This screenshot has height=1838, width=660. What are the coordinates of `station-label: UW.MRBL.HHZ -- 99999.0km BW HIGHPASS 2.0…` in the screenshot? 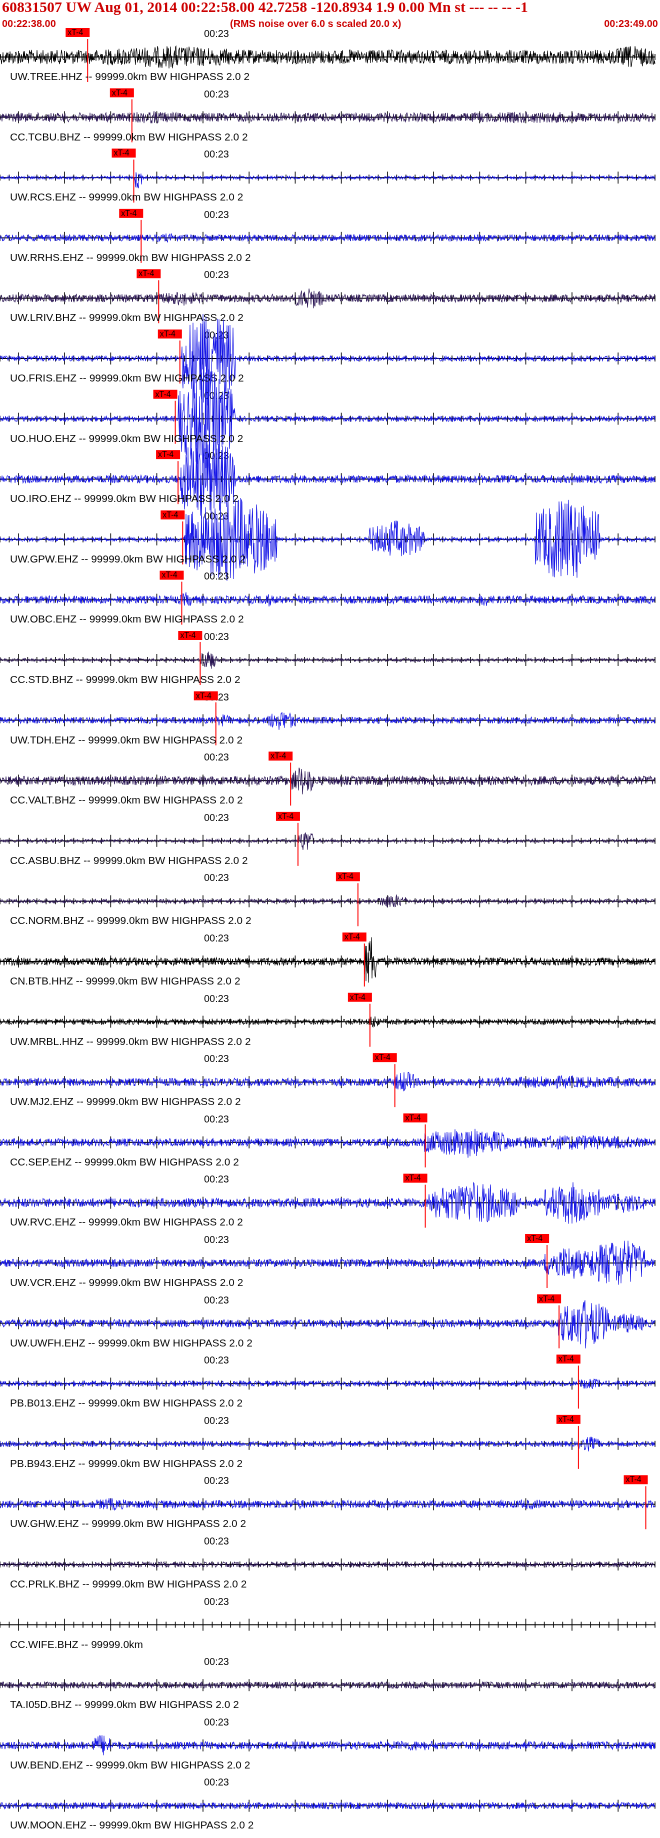 It's located at (130, 1042).